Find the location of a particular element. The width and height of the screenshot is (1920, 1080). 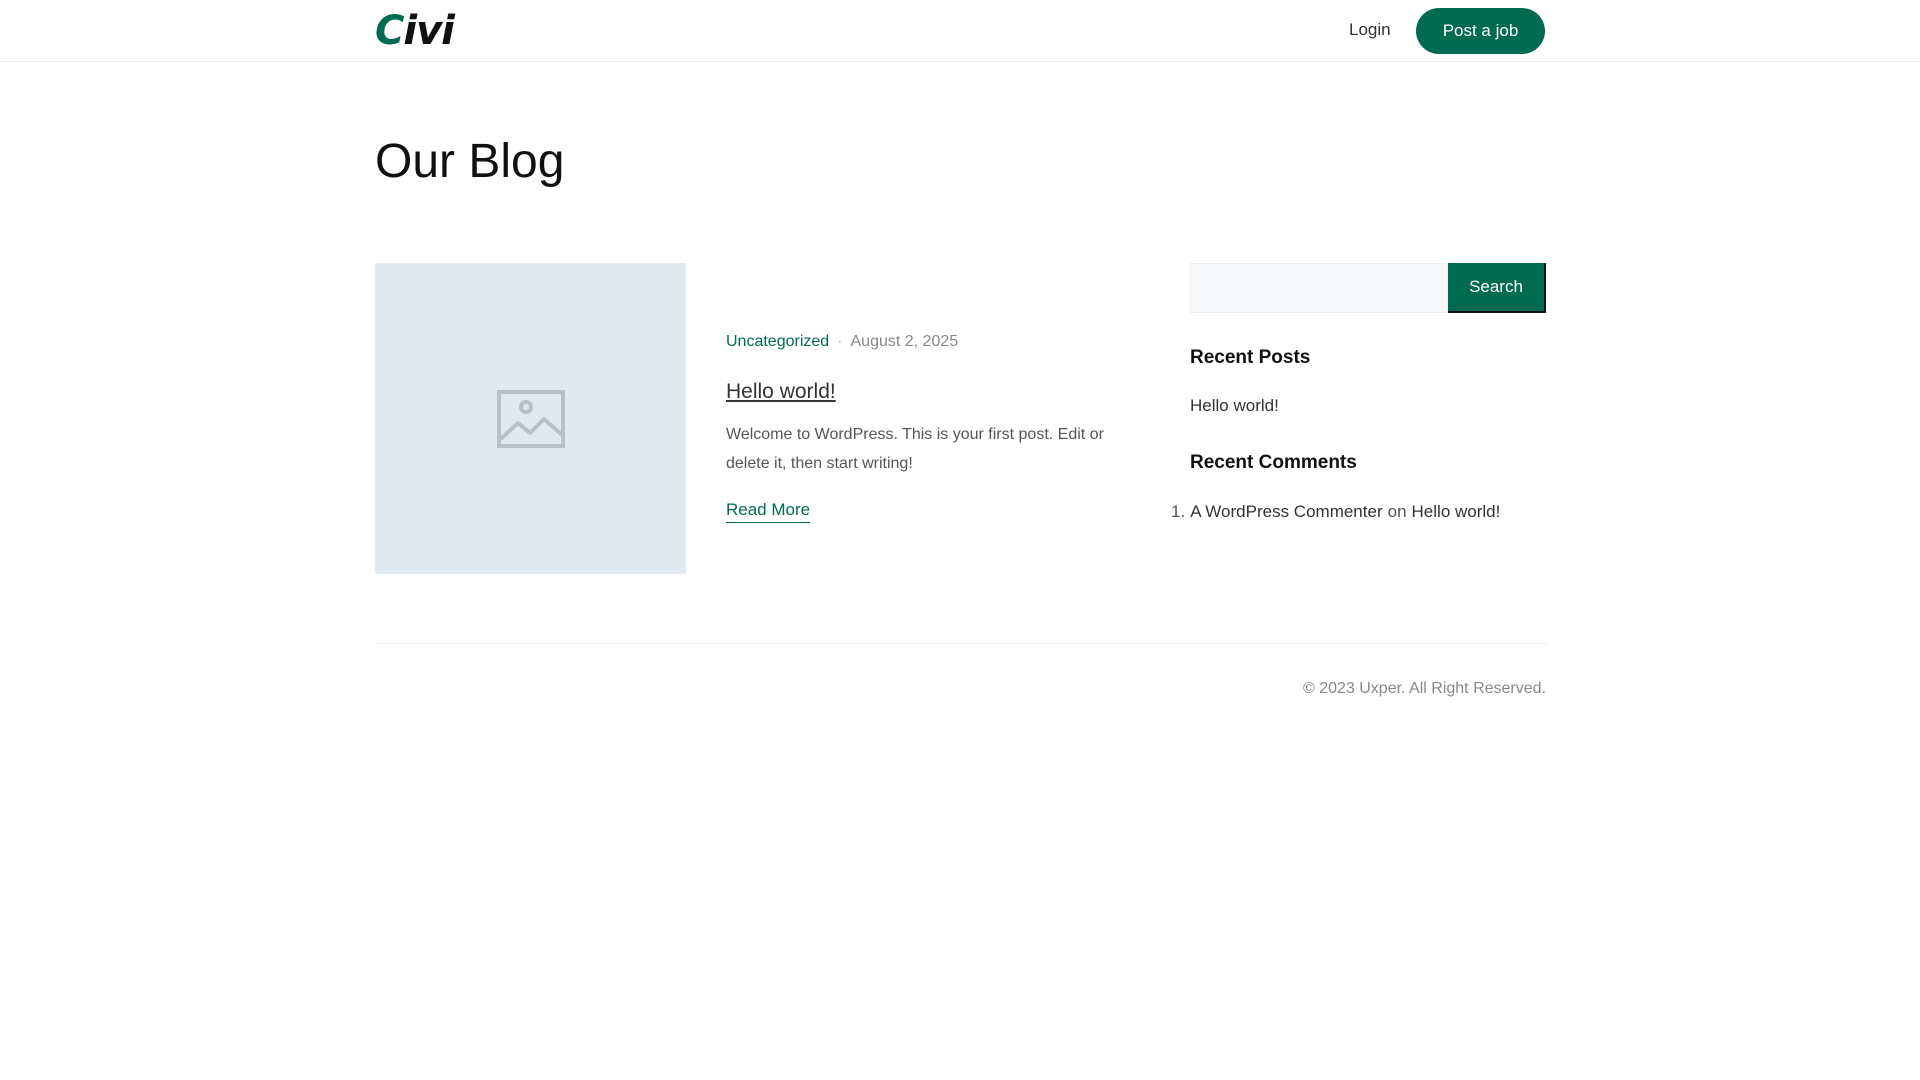

comment-item: 1. A WordPress Commenter on Hello world! is located at coordinates (1335, 512).